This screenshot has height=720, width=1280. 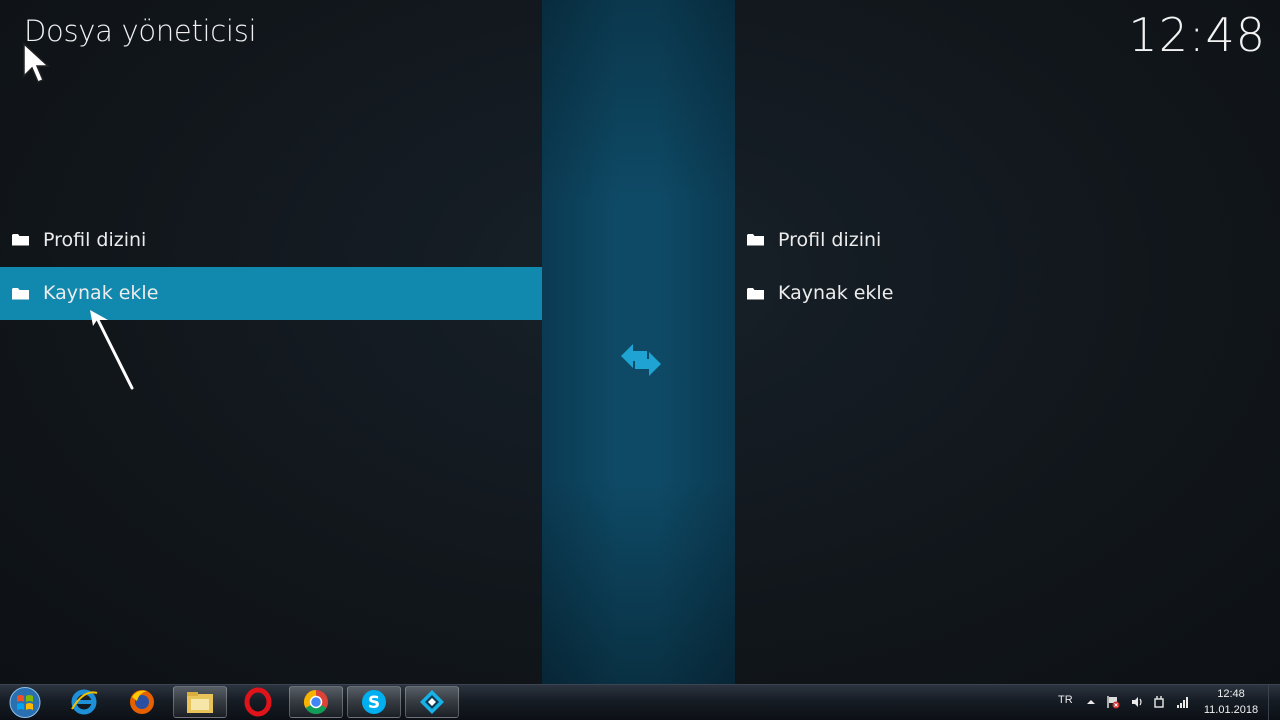 What do you see at coordinates (1231, 694) in the screenshot?
I see `tray-time: 12:48` at bounding box center [1231, 694].